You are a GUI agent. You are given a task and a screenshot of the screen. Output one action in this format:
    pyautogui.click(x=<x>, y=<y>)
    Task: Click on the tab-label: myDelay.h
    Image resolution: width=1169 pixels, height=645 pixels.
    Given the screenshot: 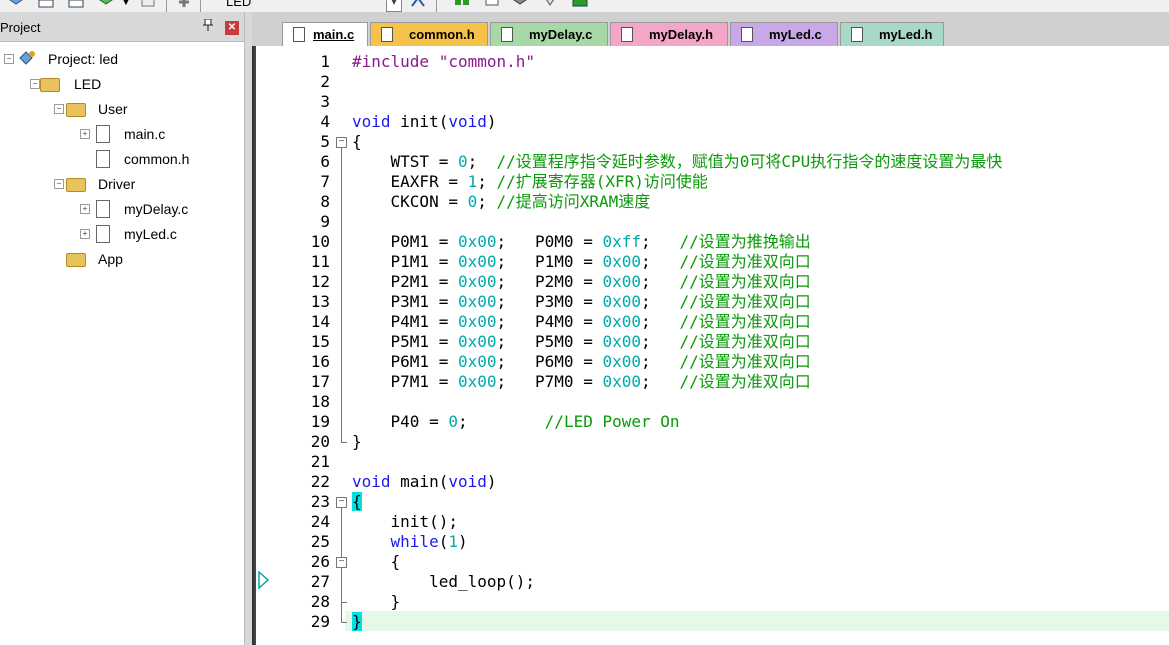 What is the action you would take?
    pyautogui.click(x=681, y=34)
    